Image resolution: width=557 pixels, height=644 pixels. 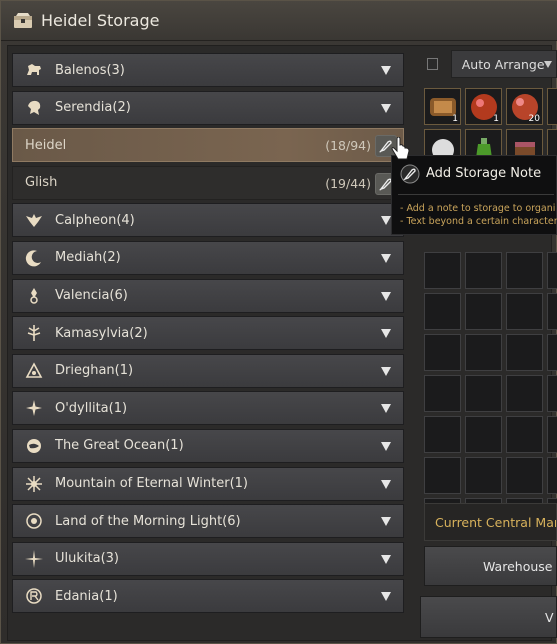 I want to click on region-edania: Edania(1), so click(x=208, y=596).